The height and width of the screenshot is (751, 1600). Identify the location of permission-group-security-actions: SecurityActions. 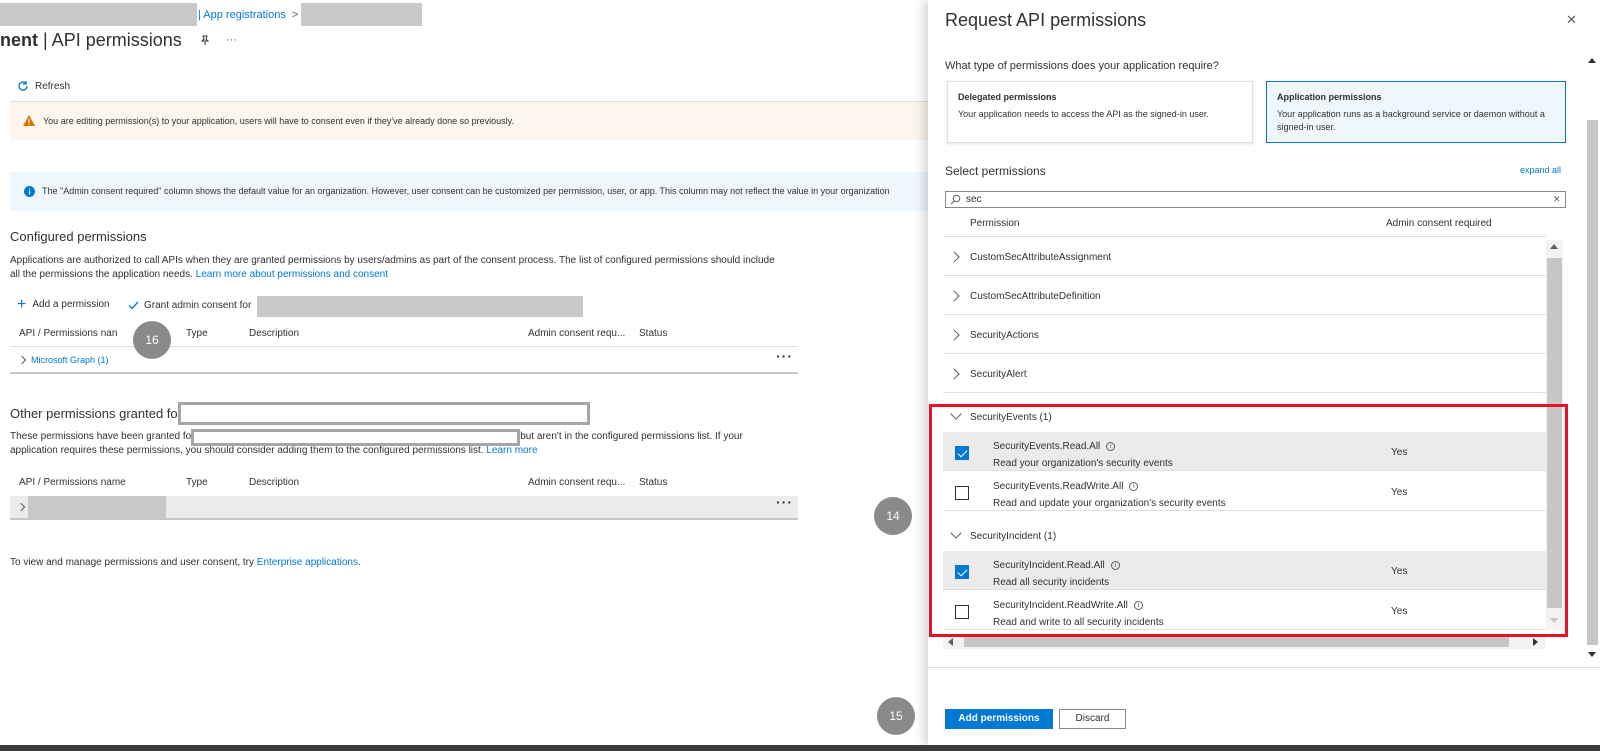
(1244, 334).